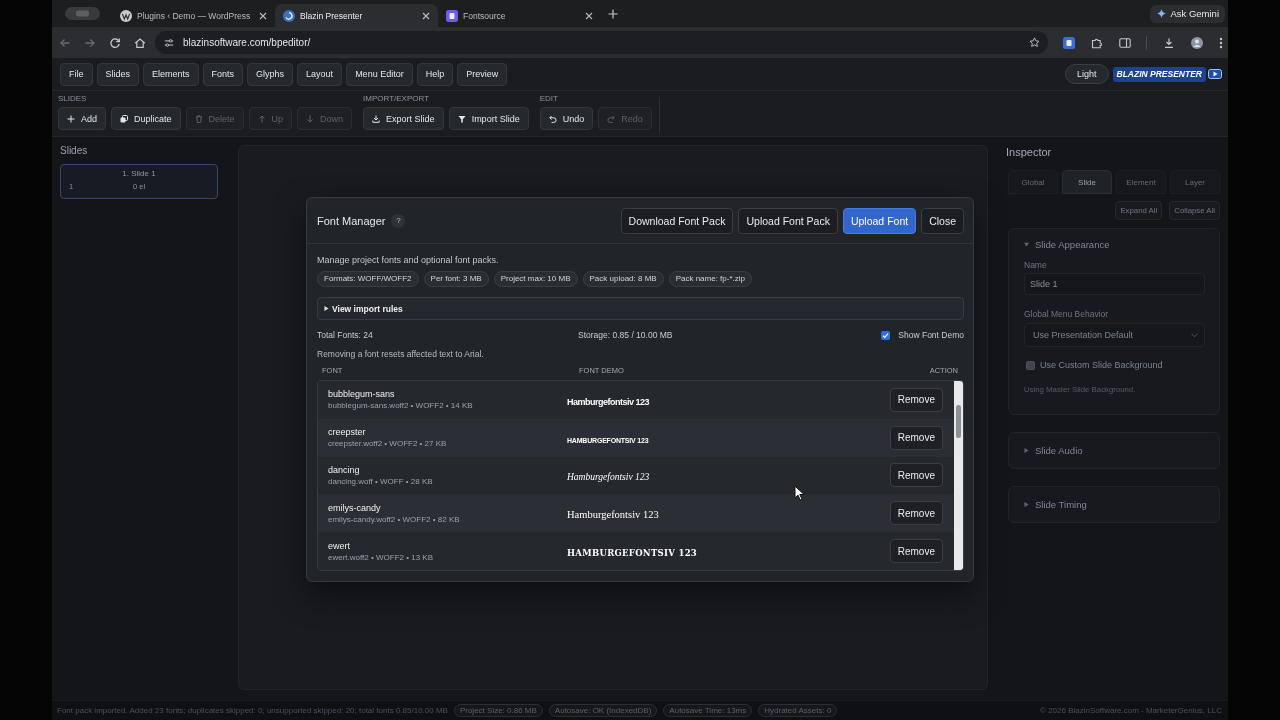 The height and width of the screenshot is (720, 1280). What do you see at coordinates (498, 710) in the screenshot?
I see `status-item: Project Size: 0.86 MB` at bounding box center [498, 710].